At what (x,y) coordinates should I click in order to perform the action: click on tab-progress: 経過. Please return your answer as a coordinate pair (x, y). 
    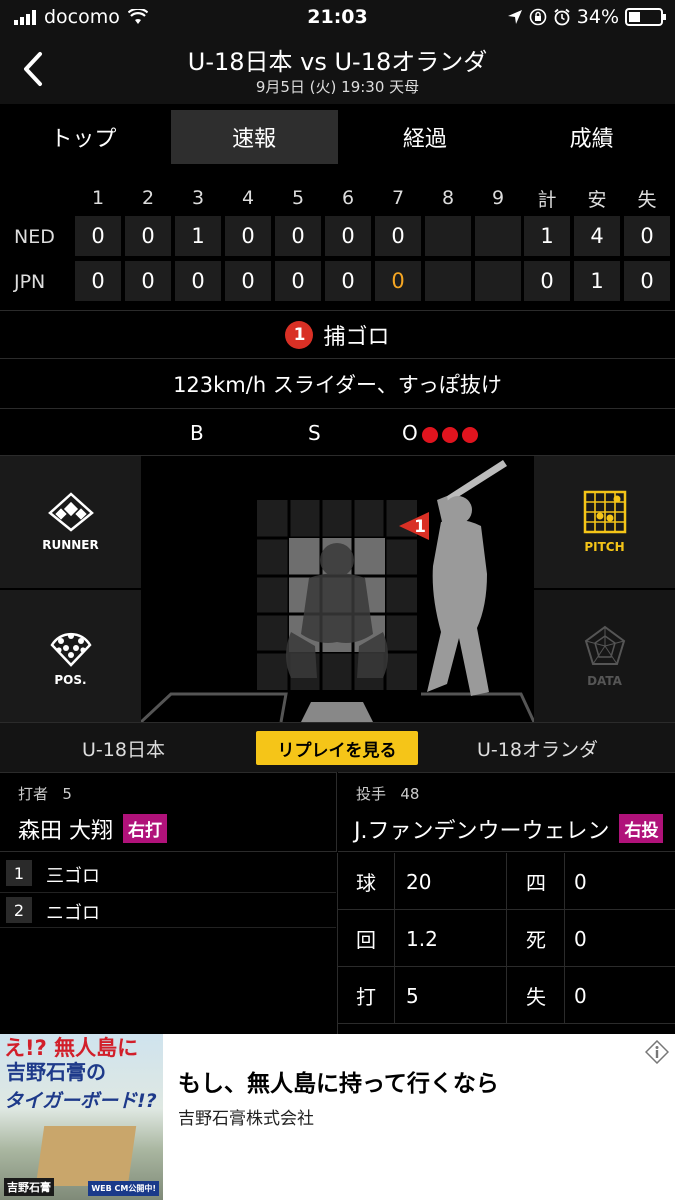
    Looking at the image, I should click on (425, 137).